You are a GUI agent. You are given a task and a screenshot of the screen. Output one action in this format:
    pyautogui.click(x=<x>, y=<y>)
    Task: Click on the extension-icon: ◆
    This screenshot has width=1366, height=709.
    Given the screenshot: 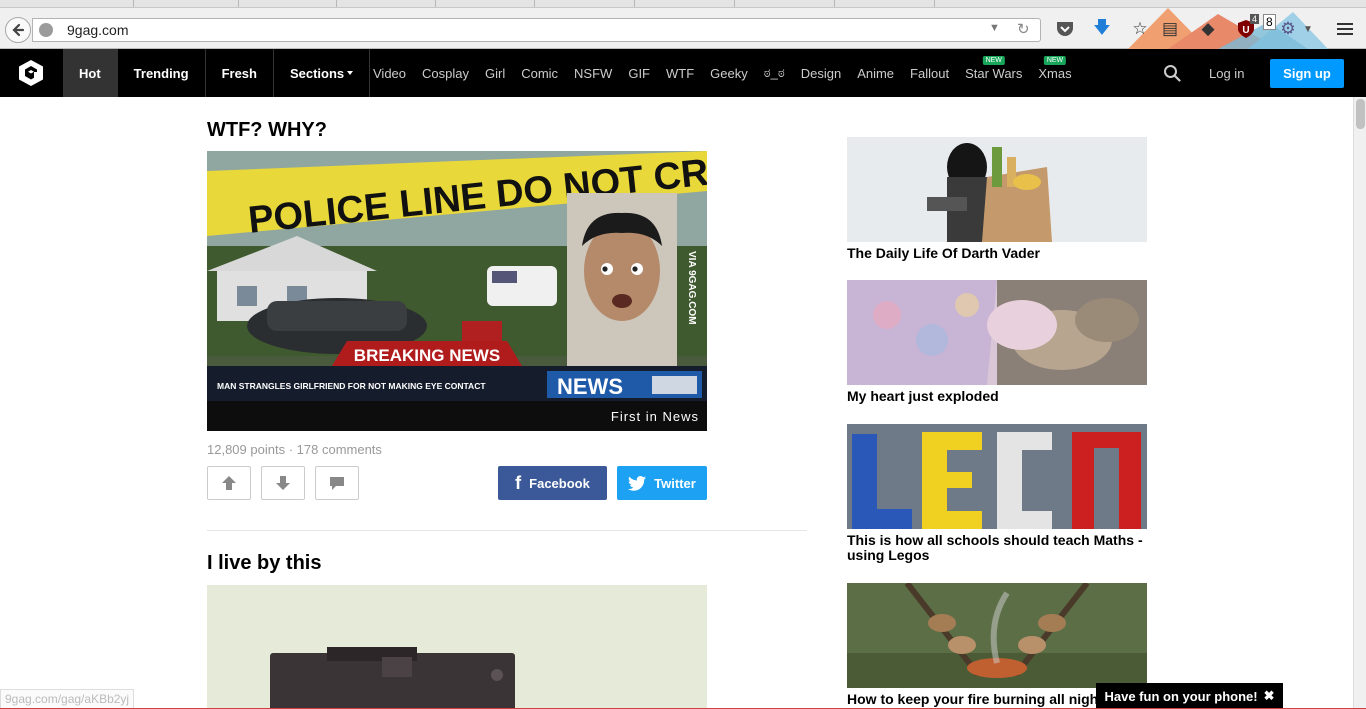 What is the action you would take?
    pyautogui.click(x=1208, y=29)
    